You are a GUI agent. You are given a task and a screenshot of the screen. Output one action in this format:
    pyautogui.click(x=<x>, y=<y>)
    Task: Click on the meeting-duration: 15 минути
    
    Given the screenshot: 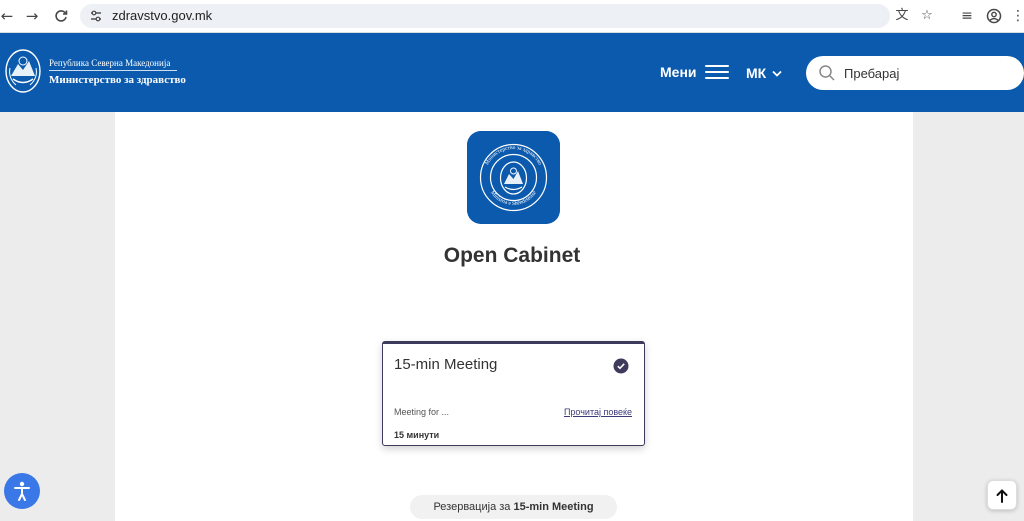 What is the action you would take?
    pyautogui.click(x=417, y=435)
    